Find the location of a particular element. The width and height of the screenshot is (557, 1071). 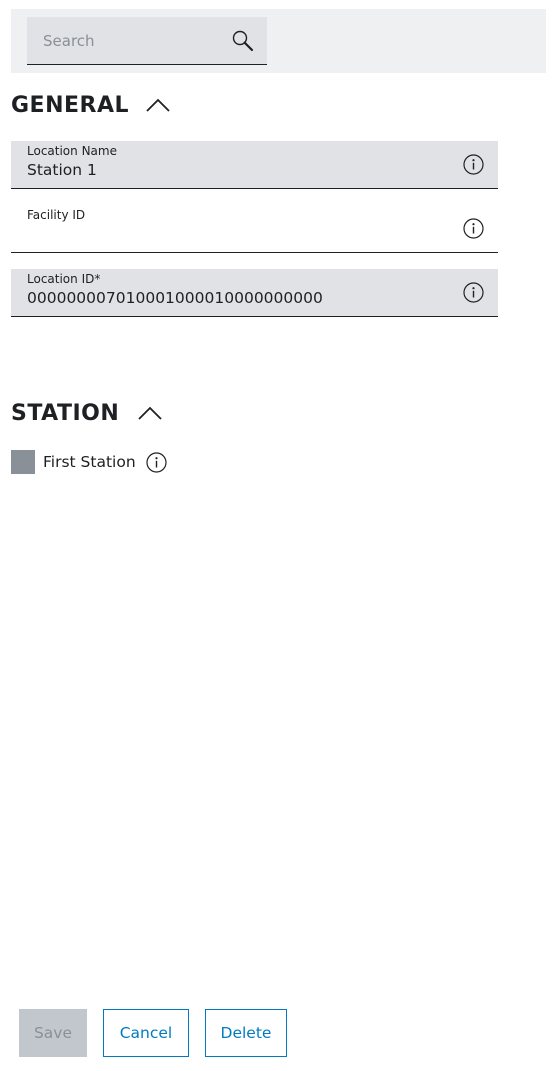

search-icon is located at coordinates (243, 41).